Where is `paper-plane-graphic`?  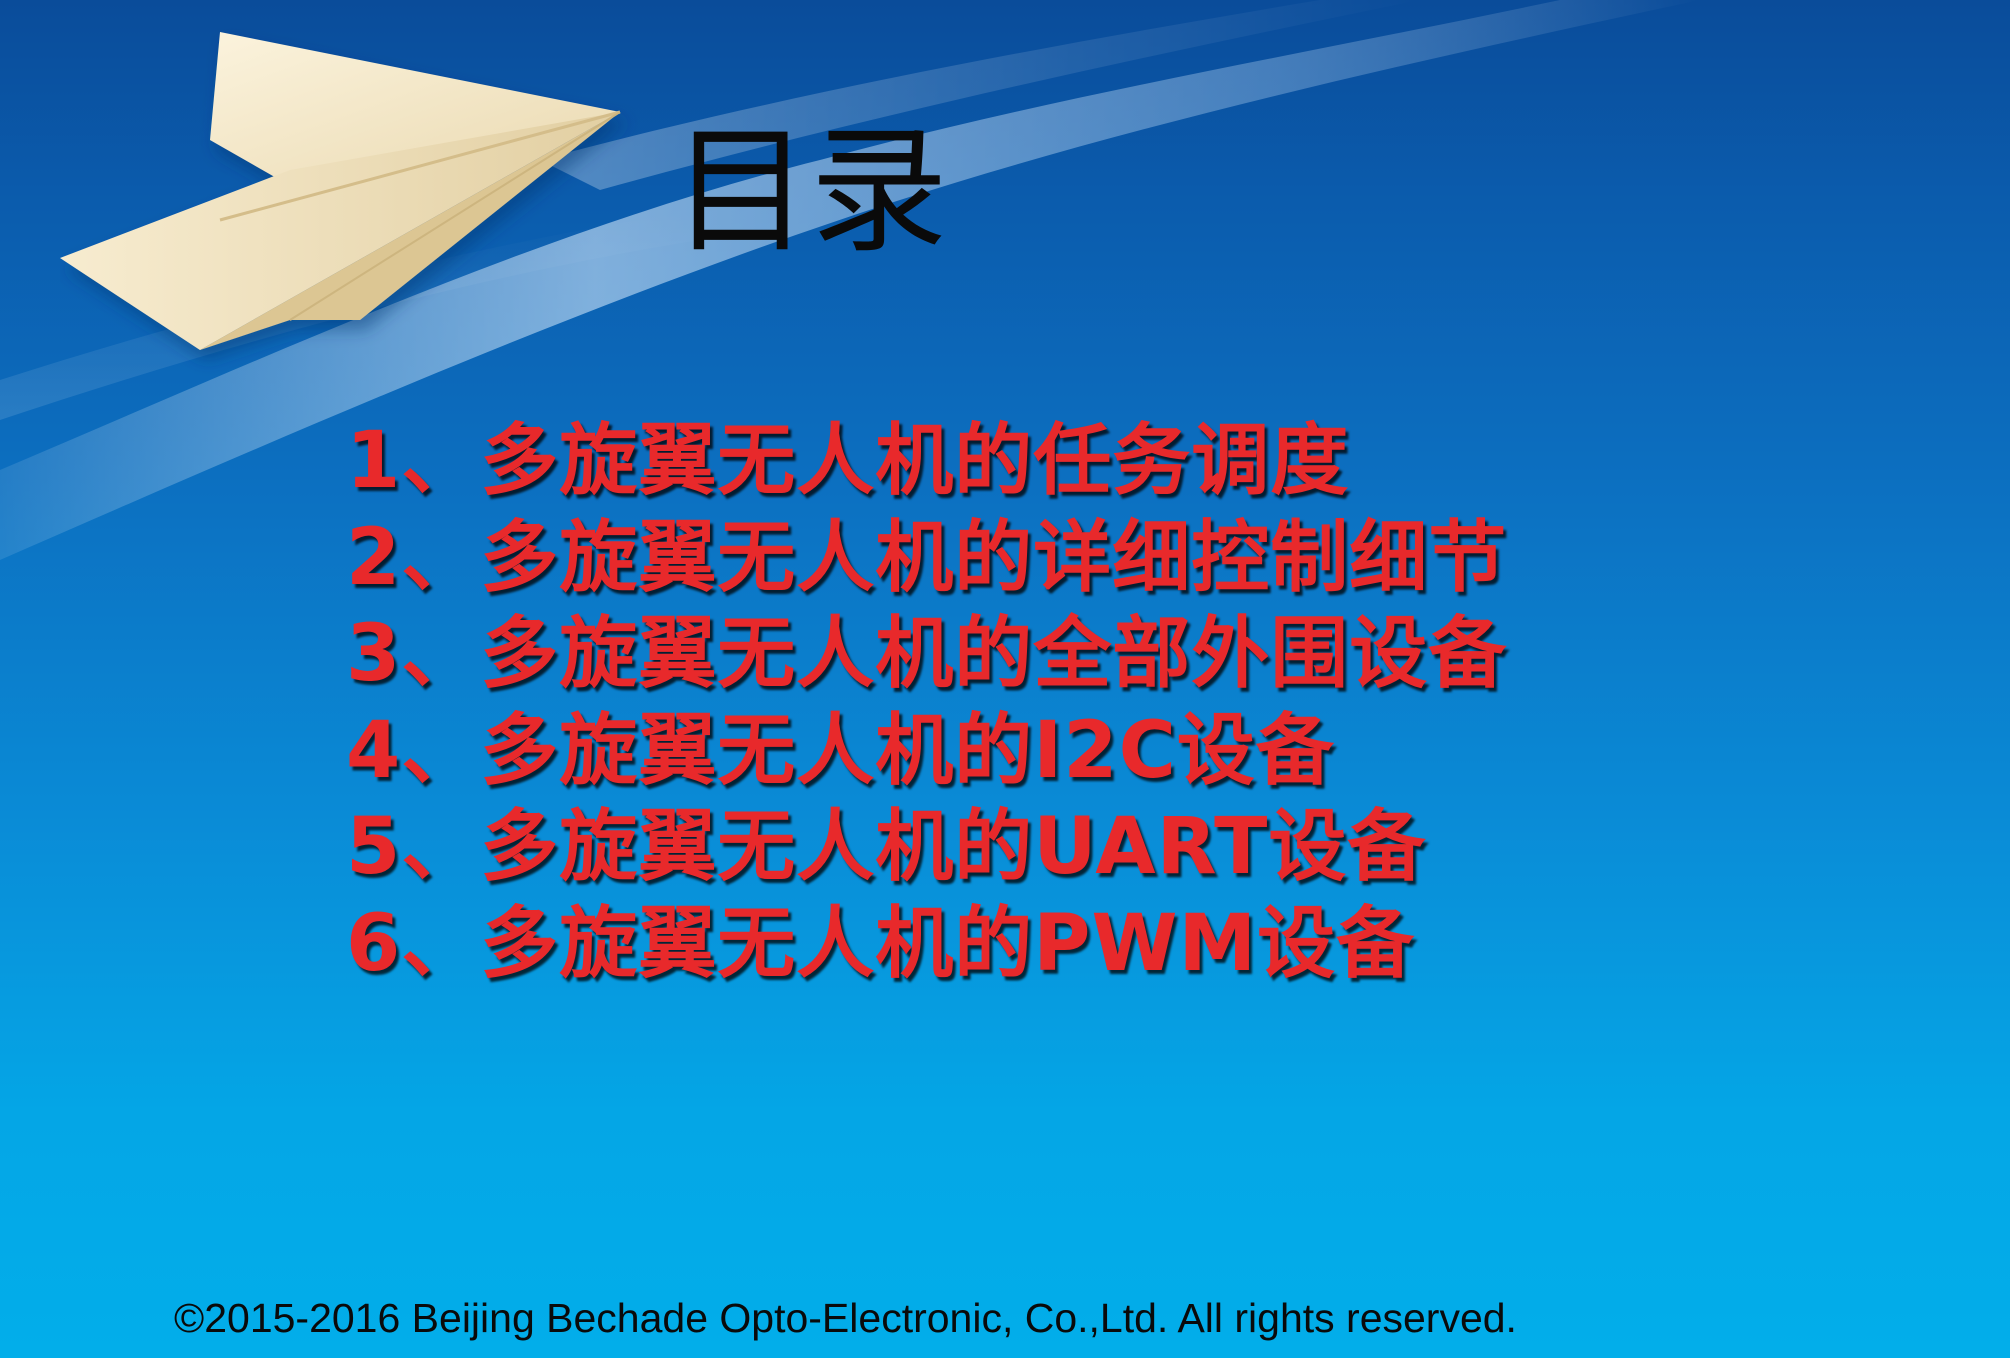 paper-plane-graphic is located at coordinates (340, 191).